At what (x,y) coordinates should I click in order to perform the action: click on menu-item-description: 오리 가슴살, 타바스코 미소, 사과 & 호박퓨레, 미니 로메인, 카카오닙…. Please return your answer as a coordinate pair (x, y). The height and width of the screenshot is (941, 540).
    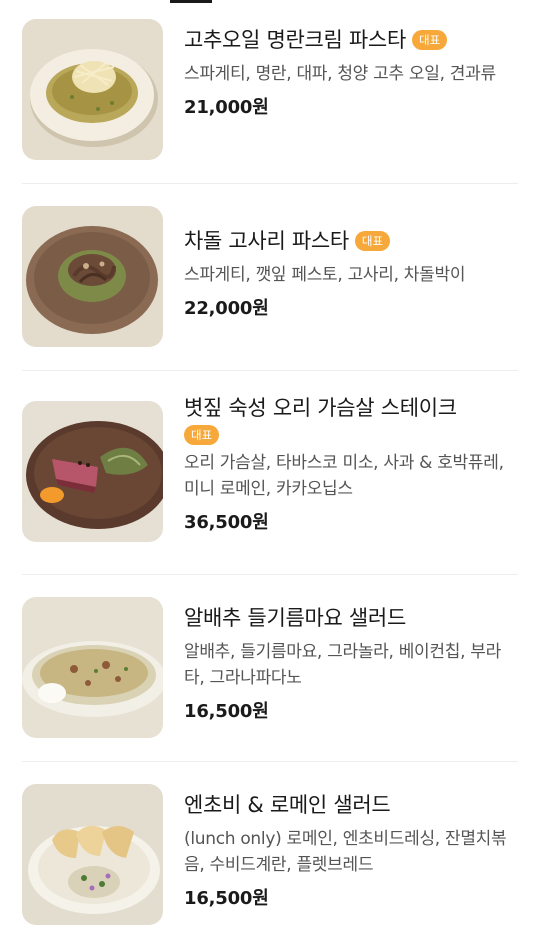
    Looking at the image, I should click on (344, 476).